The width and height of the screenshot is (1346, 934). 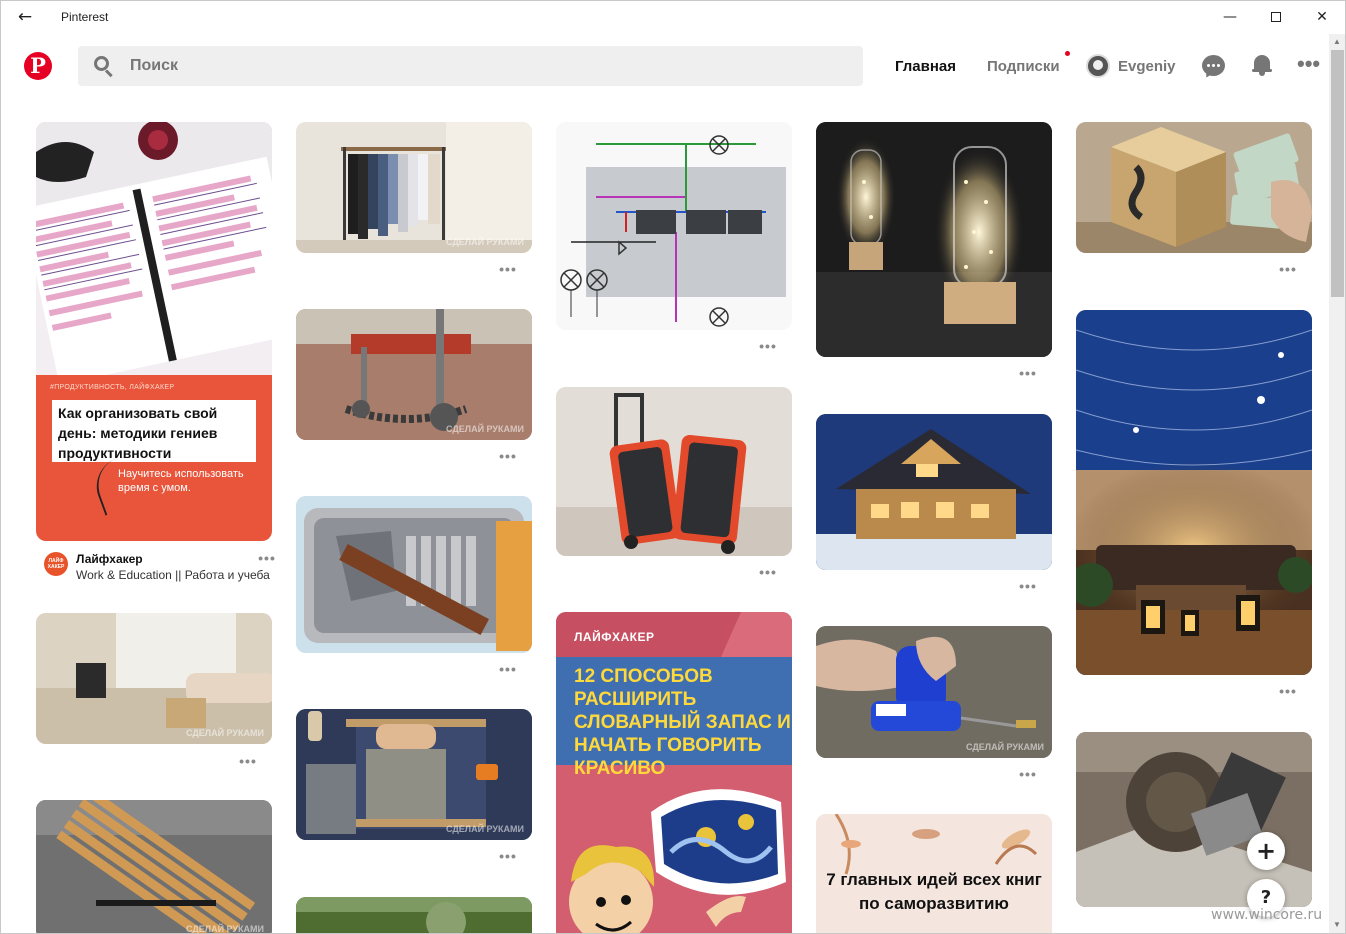 What do you see at coordinates (1337, 483) in the screenshot?
I see `vertical-scrollbar: ▲ ▼` at bounding box center [1337, 483].